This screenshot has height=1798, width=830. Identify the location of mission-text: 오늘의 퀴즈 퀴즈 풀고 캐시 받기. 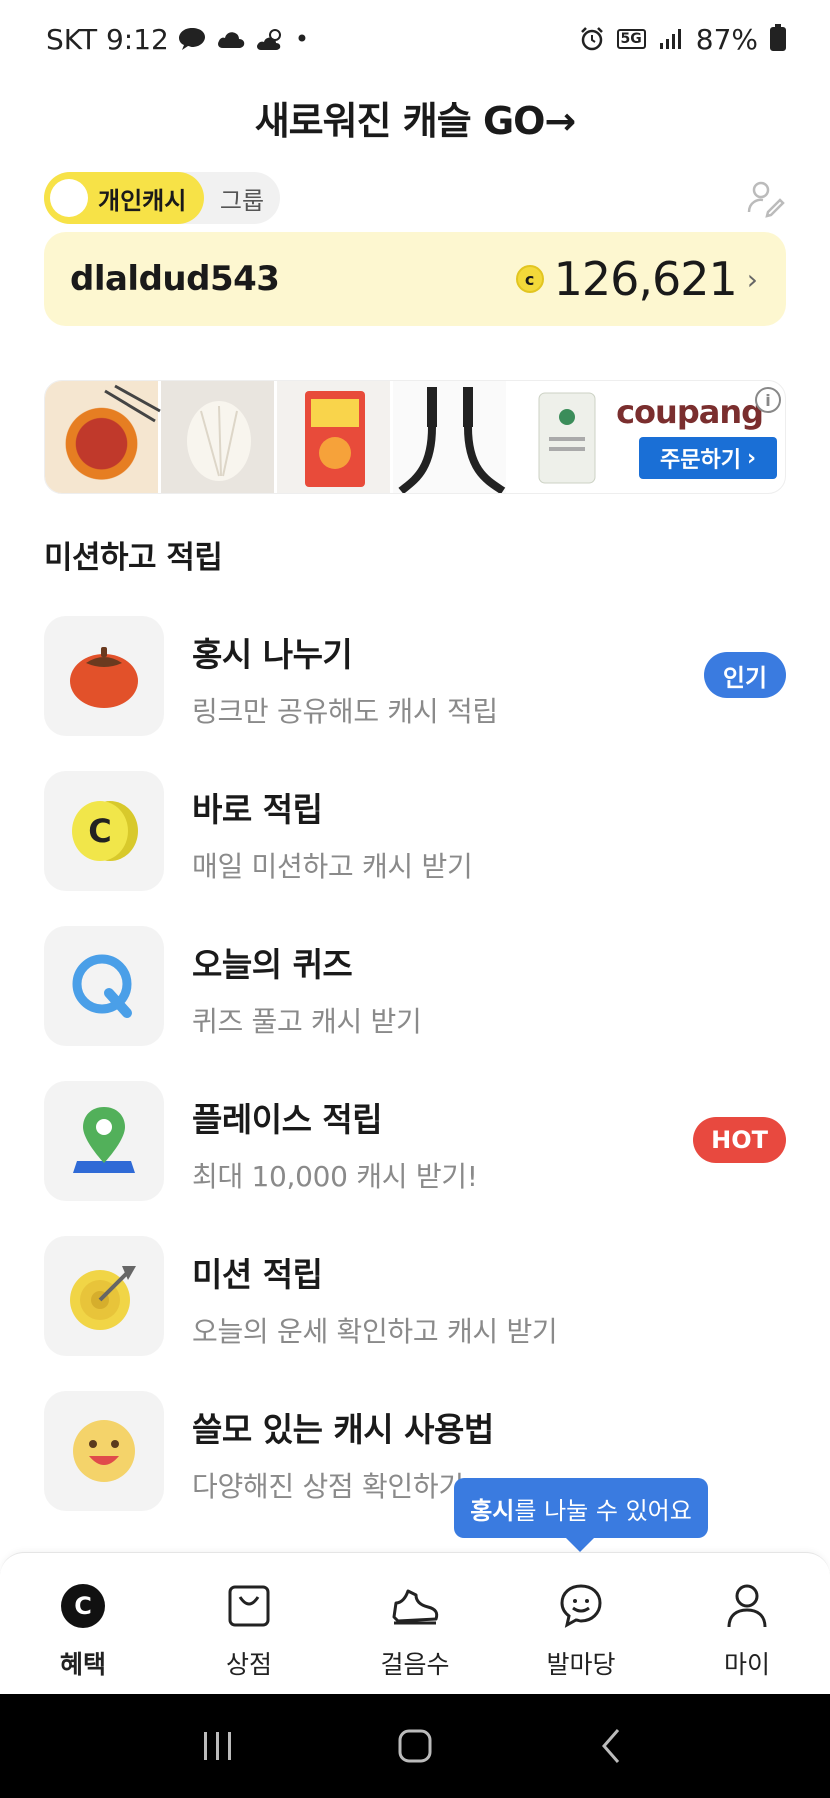
(307, 983).